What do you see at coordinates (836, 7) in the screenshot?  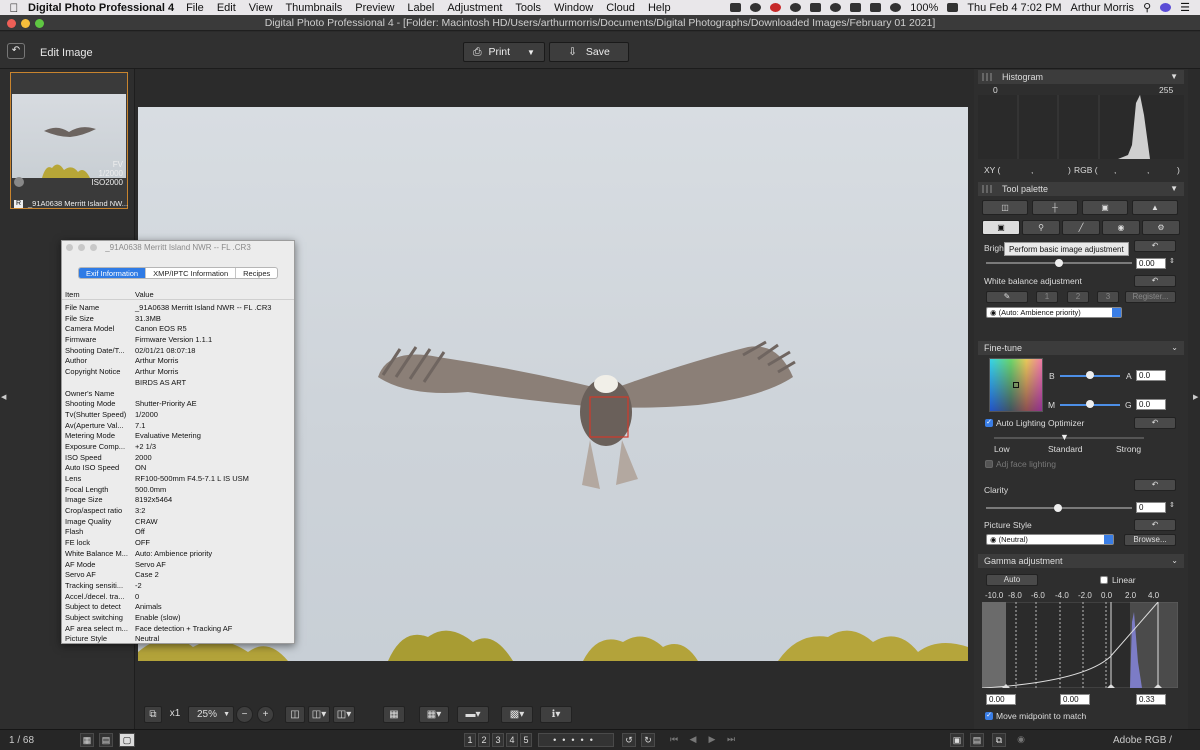 I see `malwarebytes-icon` at bounding box center [836, 7].